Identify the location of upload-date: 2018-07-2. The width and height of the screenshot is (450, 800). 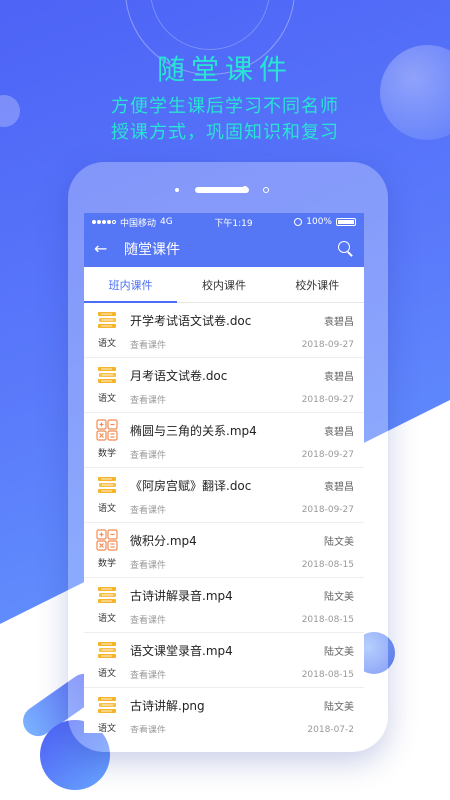
(330, 729).